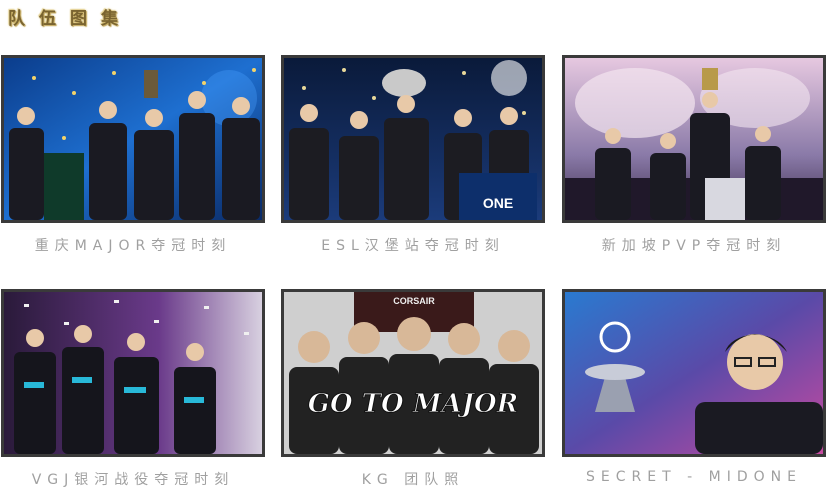 The image size is (826, 489). I want to click on player-portrait-photo, so click(694, 373).